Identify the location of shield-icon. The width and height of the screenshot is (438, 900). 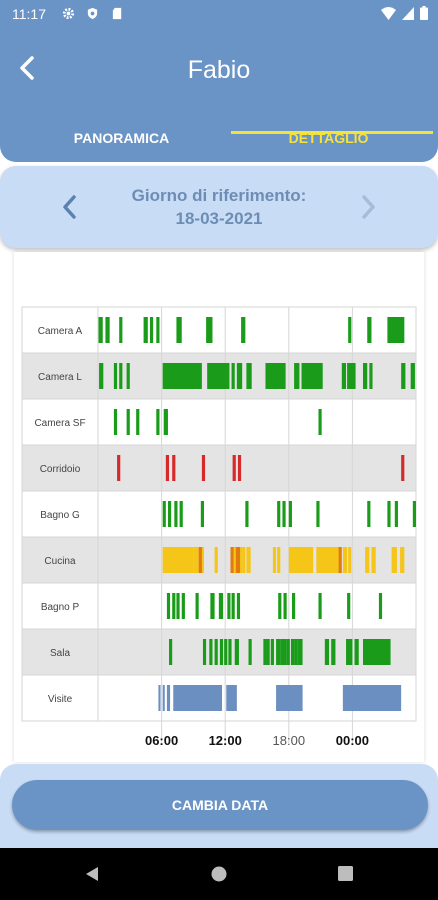
(92, 13).